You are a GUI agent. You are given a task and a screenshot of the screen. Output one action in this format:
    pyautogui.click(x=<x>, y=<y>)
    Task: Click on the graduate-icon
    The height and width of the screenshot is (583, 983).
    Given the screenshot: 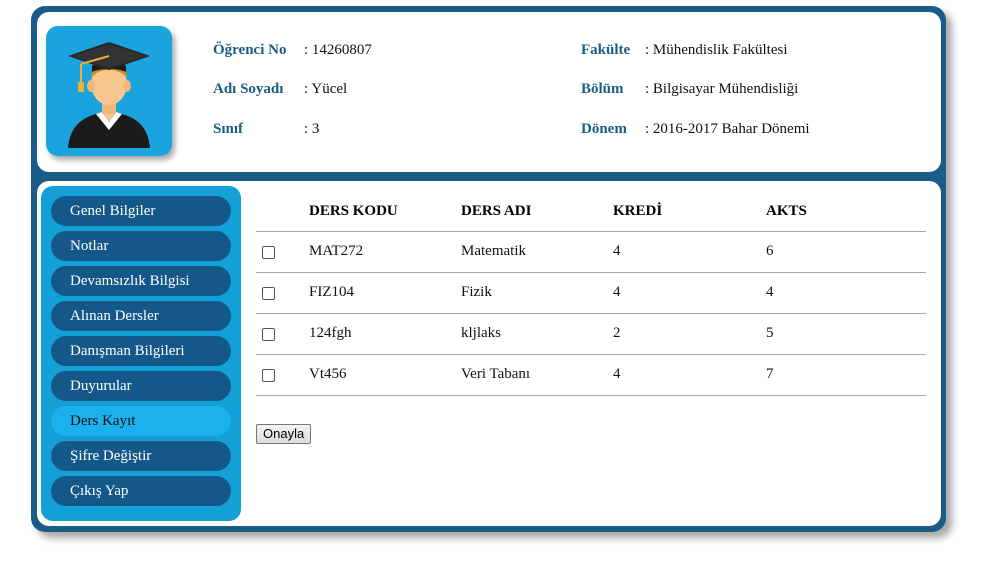 What is the action you would take?
    pyautogui.click(x=109, y=95)
    